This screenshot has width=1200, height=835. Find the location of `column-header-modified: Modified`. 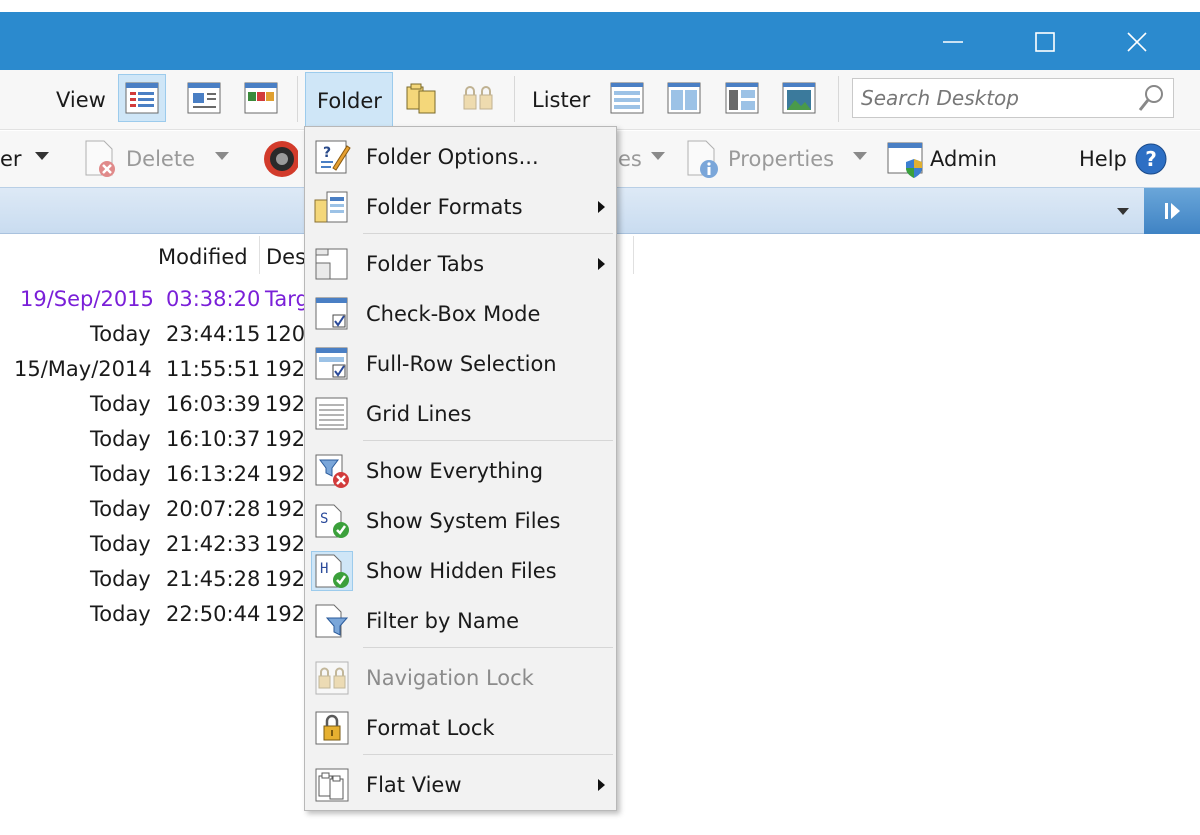

column-header-modified: Modified is located at coordinates (203, 257).